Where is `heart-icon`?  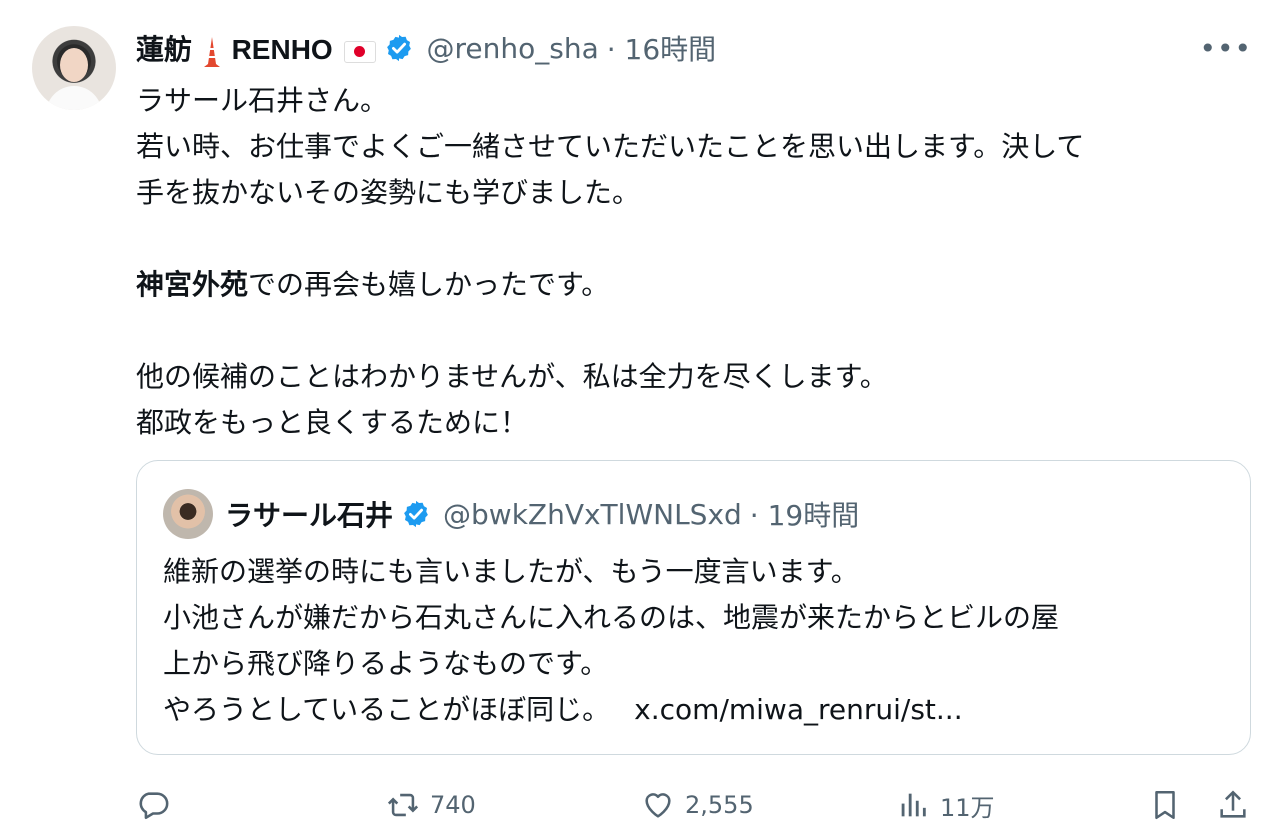
heart-icon is located at coordinates (658, 805).